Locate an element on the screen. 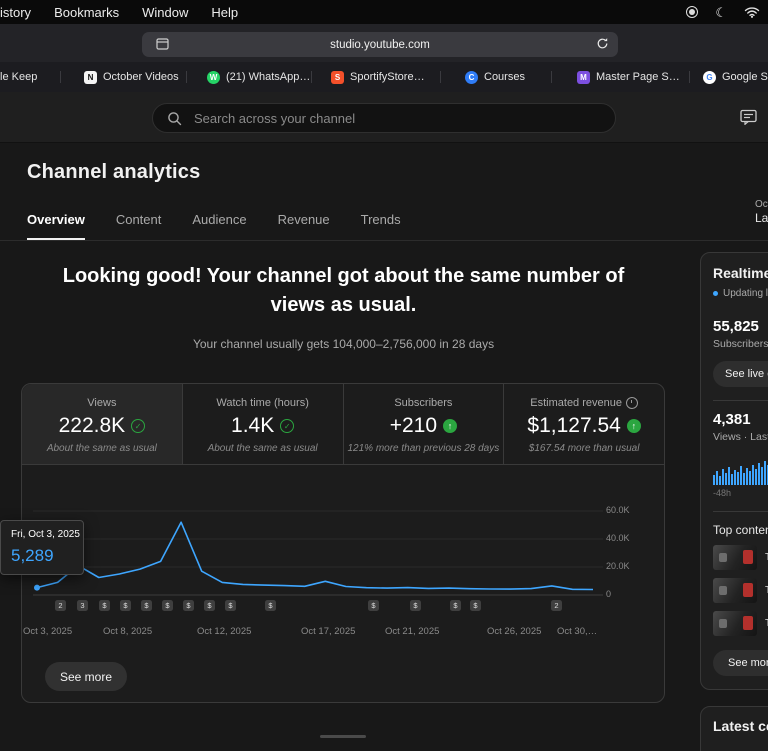 This screenshot has height=751, width=768. master-page-icon: M is located at coordinates (583, 77).